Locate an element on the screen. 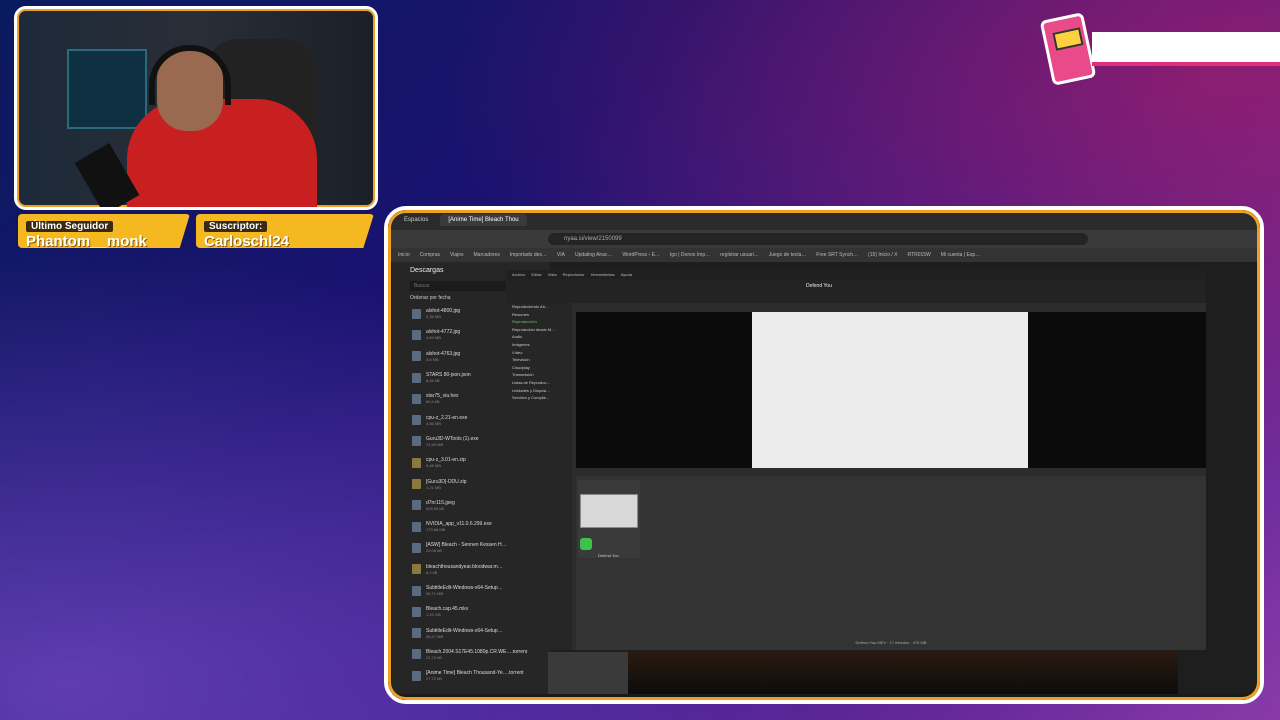 The width and height of the screenshot is (1280, 720). download-size: 3,35 MB is located at coordinates (433, 317).